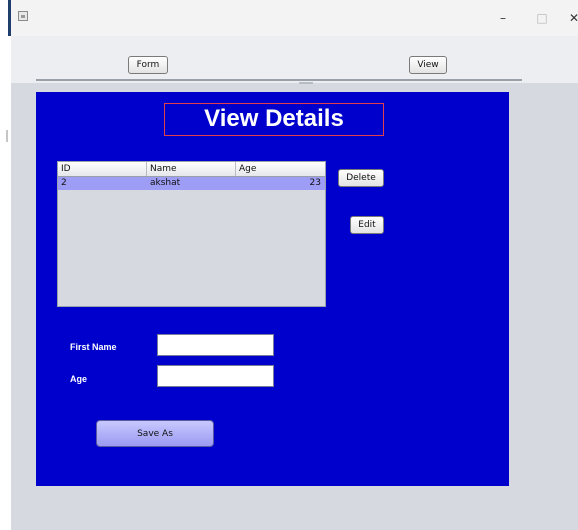 Image resolution: width=578 pixels, height=530 pixels. I want to click on title-bar: – □ ✕, so click(294, 18).